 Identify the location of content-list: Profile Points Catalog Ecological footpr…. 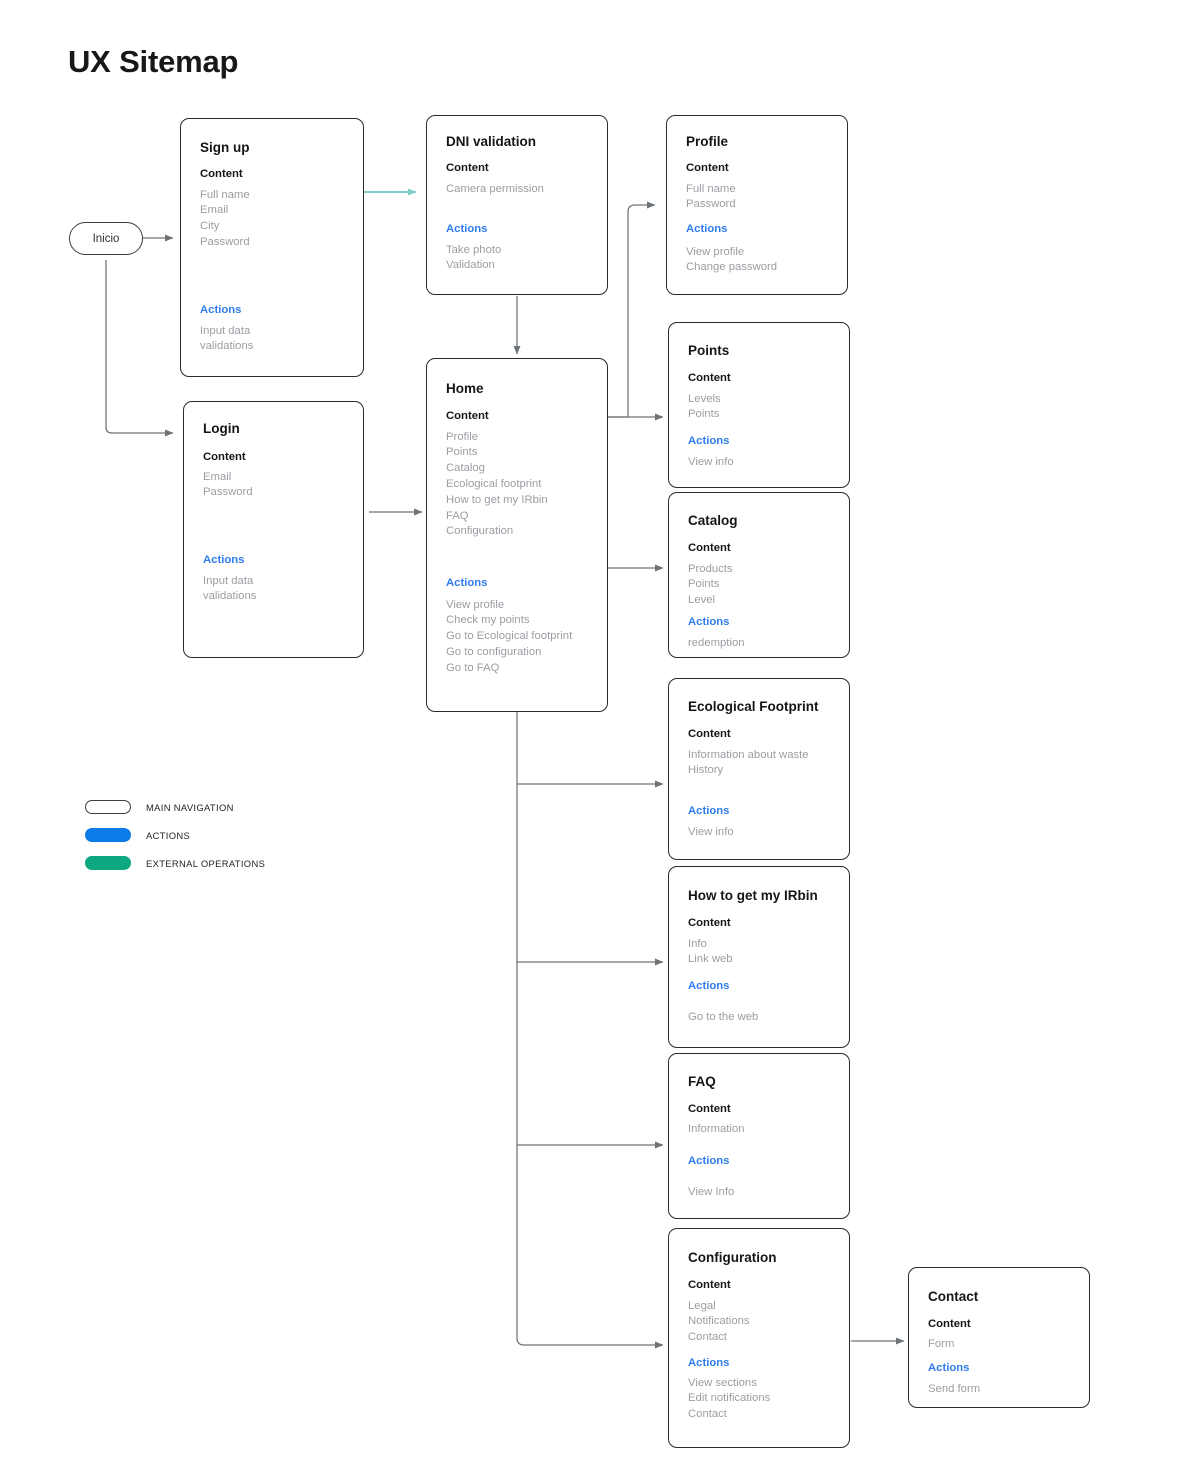
(520, 485).